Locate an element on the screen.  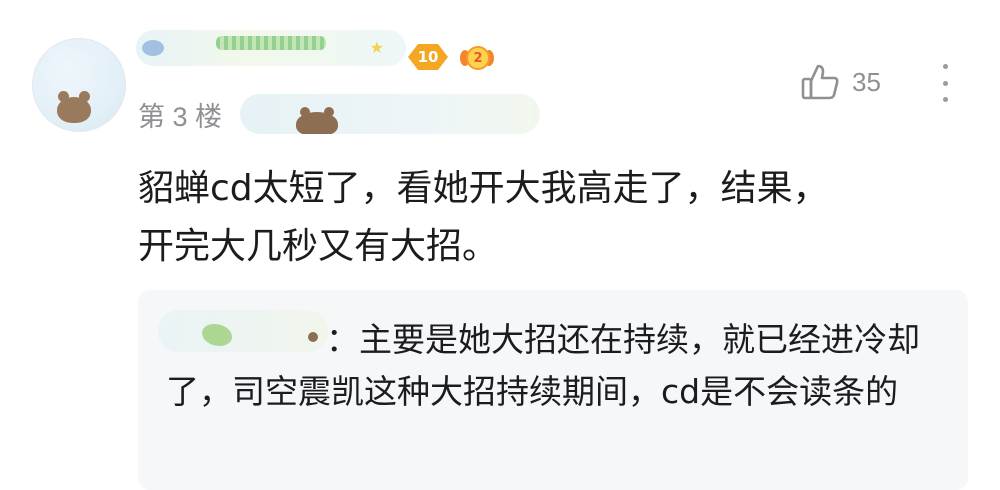
floor-decoration is located at coordinates (390, 114).